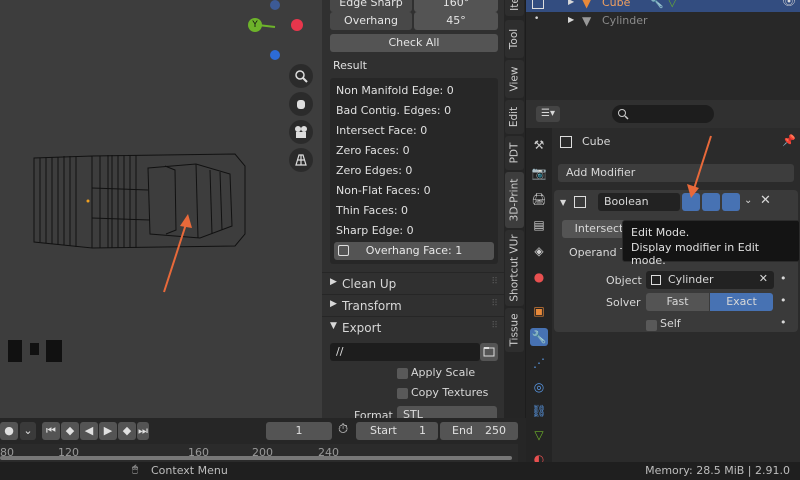 This screenshot has width=800, height=480. What do you see at coordinates (539, 363) in the screenshot?
I see `particles-icon: ⋰` at bounding box center [539, 363].